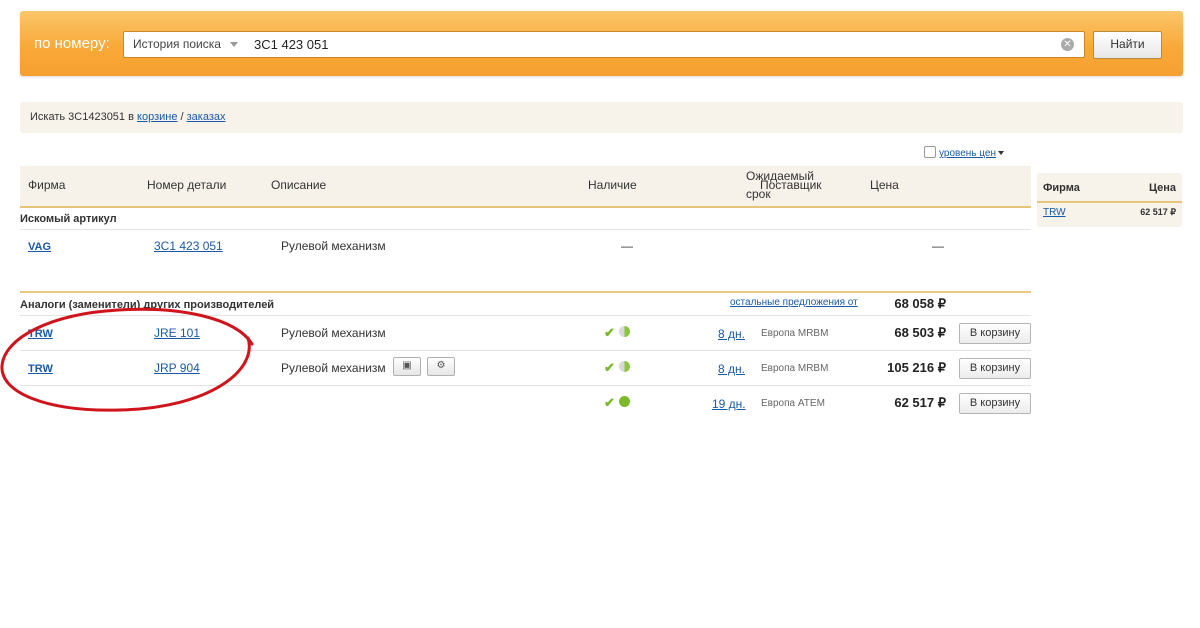 The image size is (1200, 628). I want to click on price: 105 216 ₽, so click(916, 367).